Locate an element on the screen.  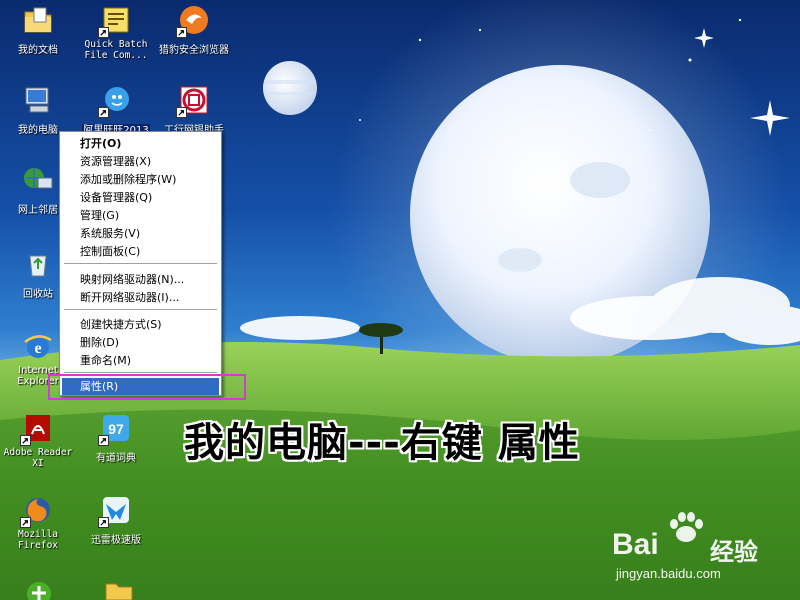
desktop-icon-my-computer: 我的电脑 is located at coordinates (38, 110).